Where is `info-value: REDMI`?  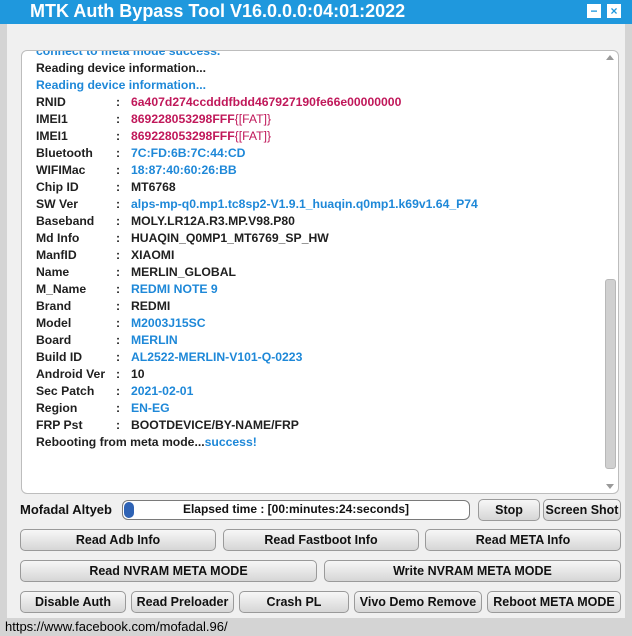 info-value: REDMI is located at coordinates (151, 306).